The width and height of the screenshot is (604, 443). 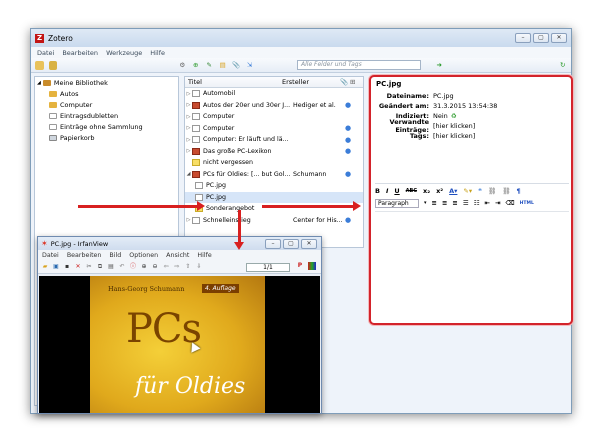 I want to click on align-center-icon: ≡, so click(x=444, y=203).